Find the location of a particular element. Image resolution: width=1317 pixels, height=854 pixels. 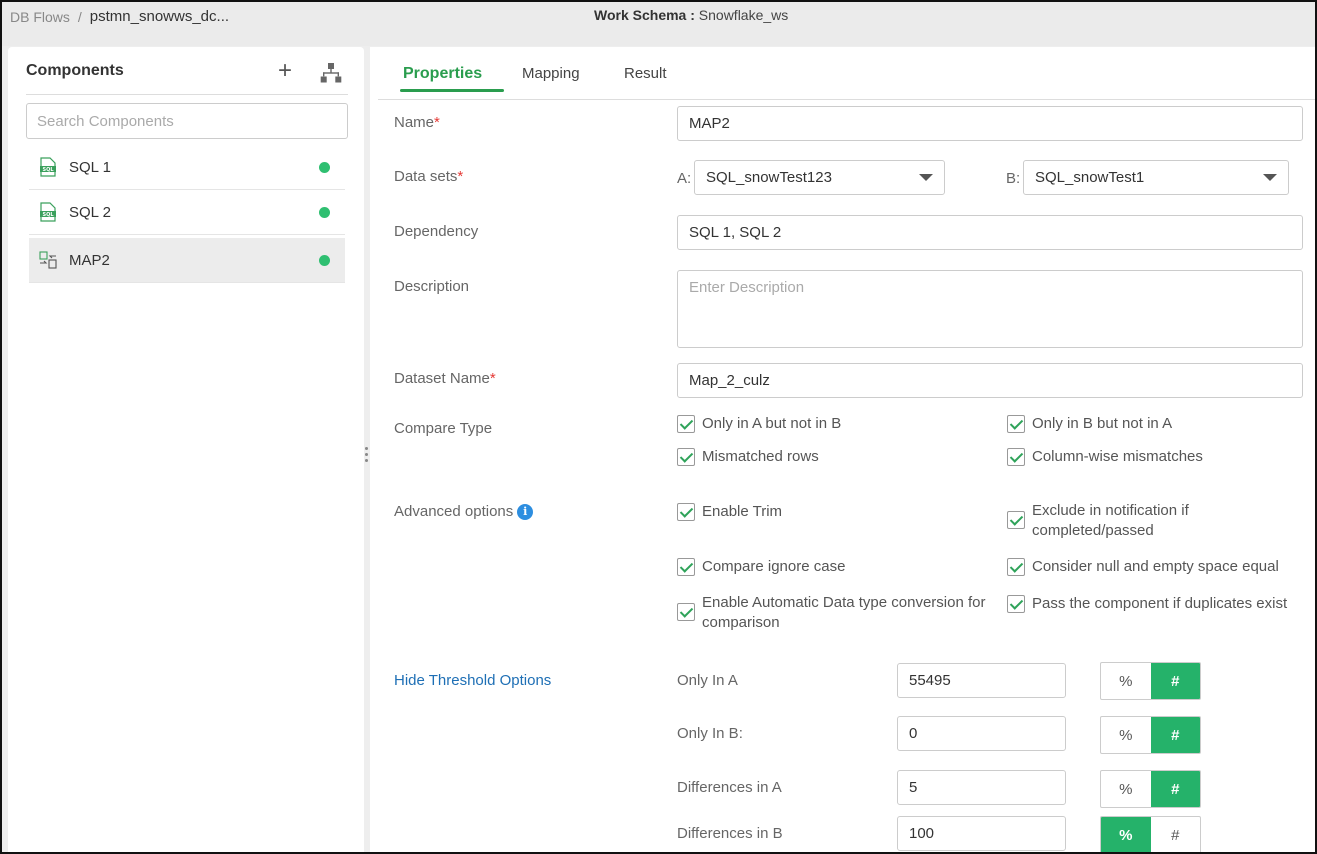

dataset-a-select: SQL_snowTest123 is located at coordinates (819, 177).